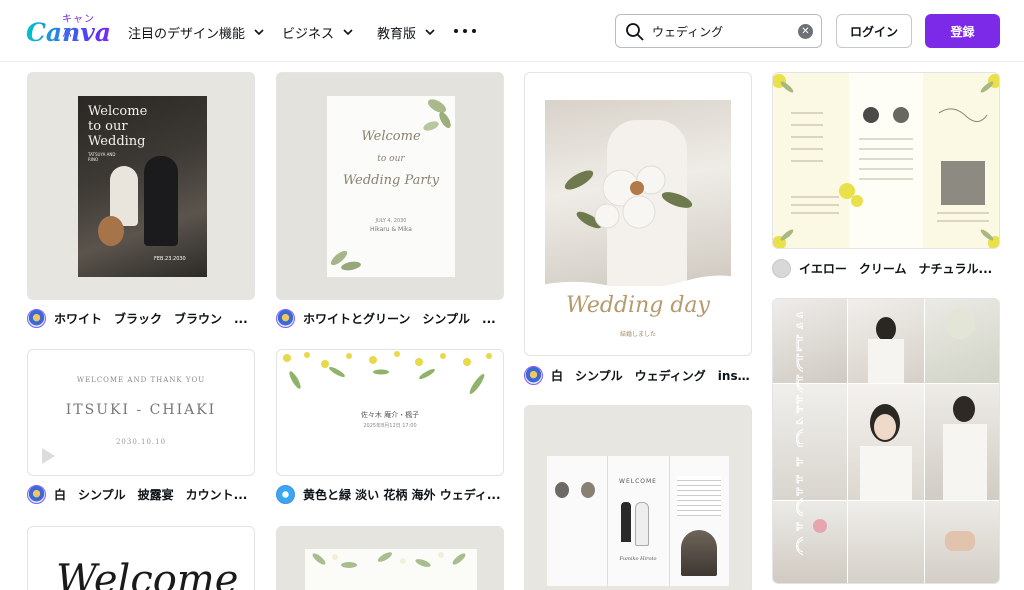 This screenshot has width=1024, height=590. What do you see at coordinates (397, 34) in the screenshot?
I see `nav-education-label: 教育版` at bounding box center [397, 34].